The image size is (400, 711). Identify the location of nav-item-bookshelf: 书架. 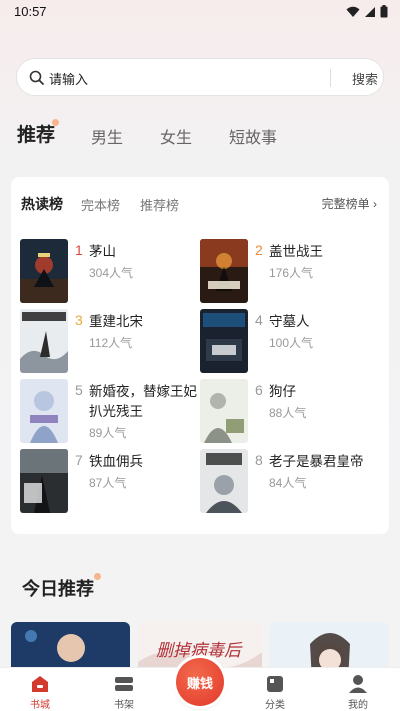
(124, 689).